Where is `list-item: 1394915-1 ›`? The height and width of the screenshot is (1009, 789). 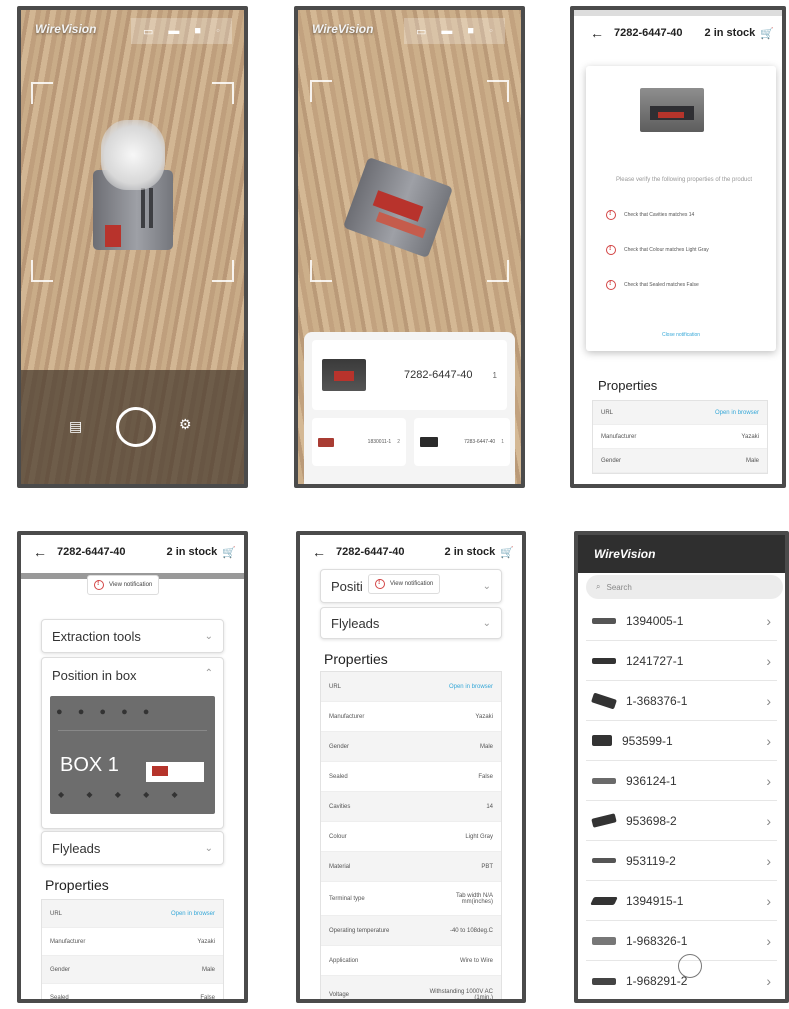 list-item: 1394915-1 › is located at coordinates (681, 901).